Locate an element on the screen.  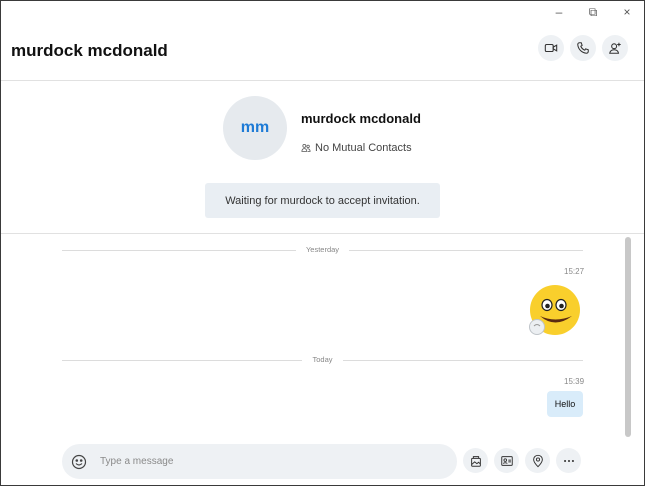
share-contact-button is located at coordinates (506, 460).